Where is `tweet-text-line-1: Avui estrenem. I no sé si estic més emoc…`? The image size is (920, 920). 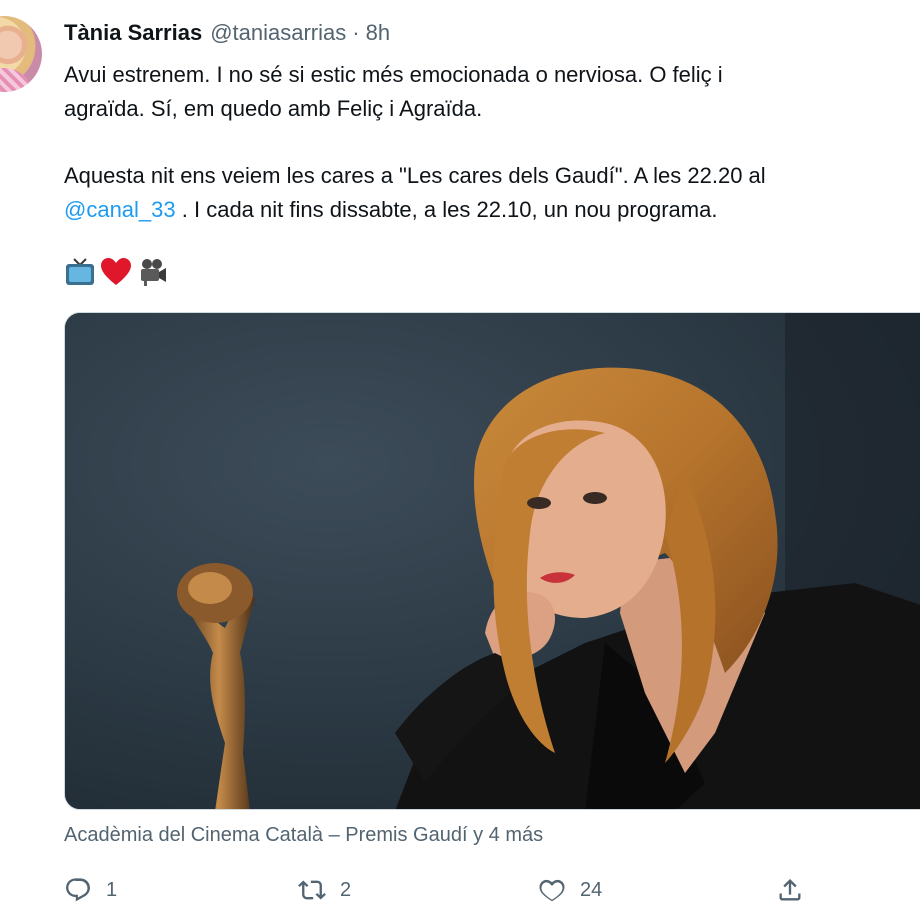 tweet-text-line-1: Avui estrenem. I no sé si estic més emoc… is located at coordinates (393, 74).